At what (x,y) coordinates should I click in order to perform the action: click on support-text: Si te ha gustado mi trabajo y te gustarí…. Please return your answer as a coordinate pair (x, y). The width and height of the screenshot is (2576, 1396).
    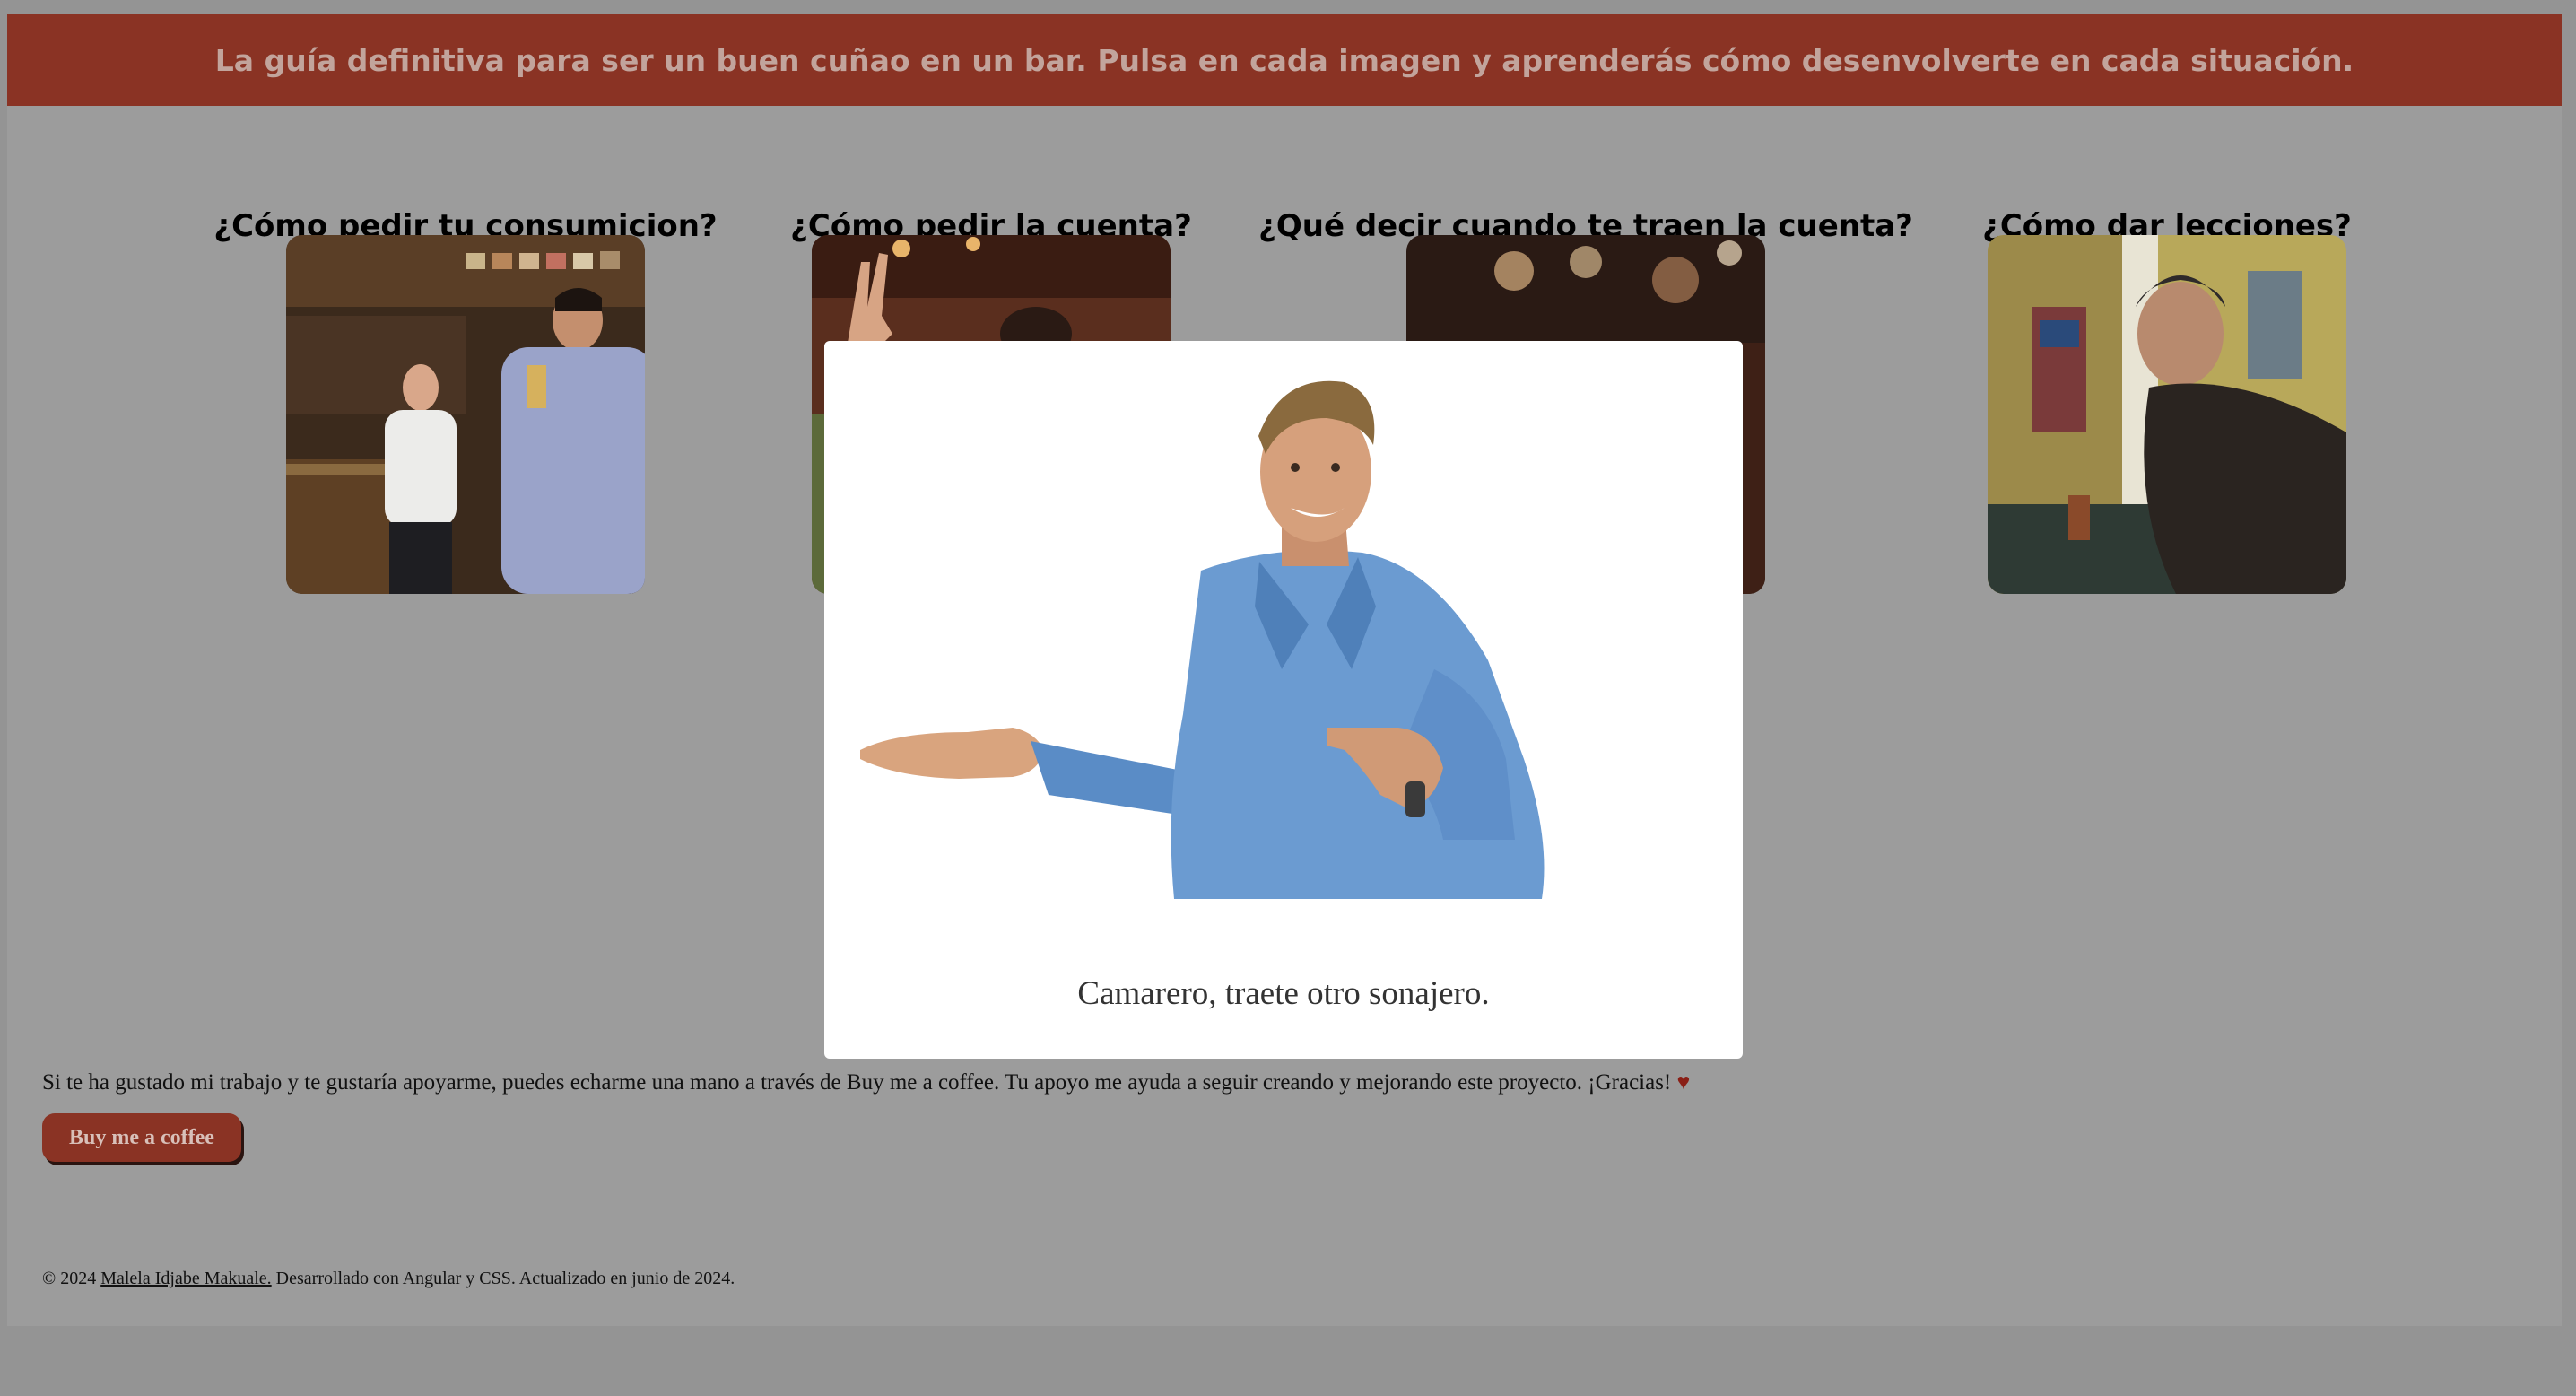
    Looking at the image, I should click on (857, 1082).